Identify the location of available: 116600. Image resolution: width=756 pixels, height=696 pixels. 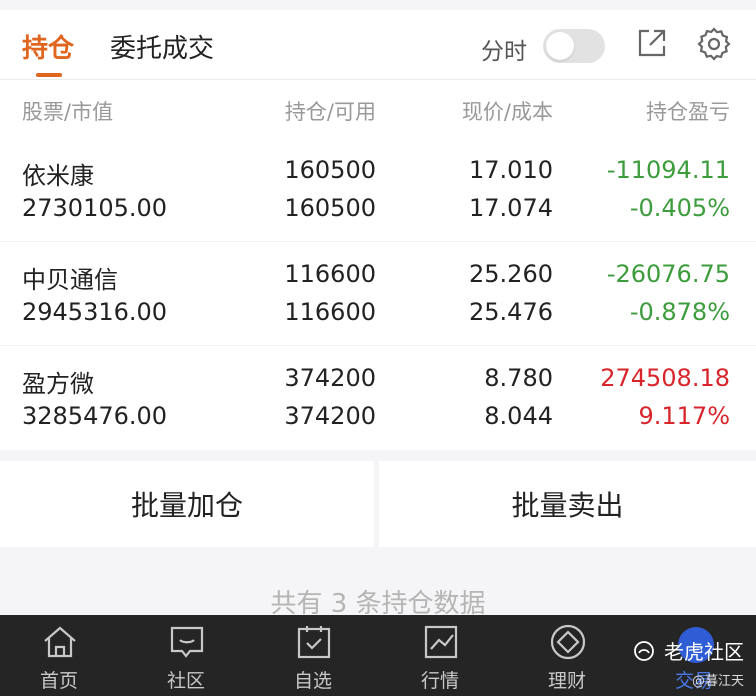
(330, 312).